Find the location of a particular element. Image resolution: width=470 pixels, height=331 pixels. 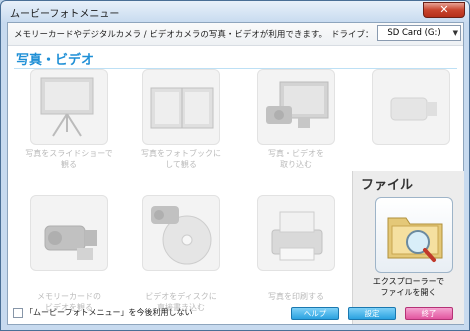

card-import-label: 写真・ビデオを 取り込む is located at coordinates (296, 159).